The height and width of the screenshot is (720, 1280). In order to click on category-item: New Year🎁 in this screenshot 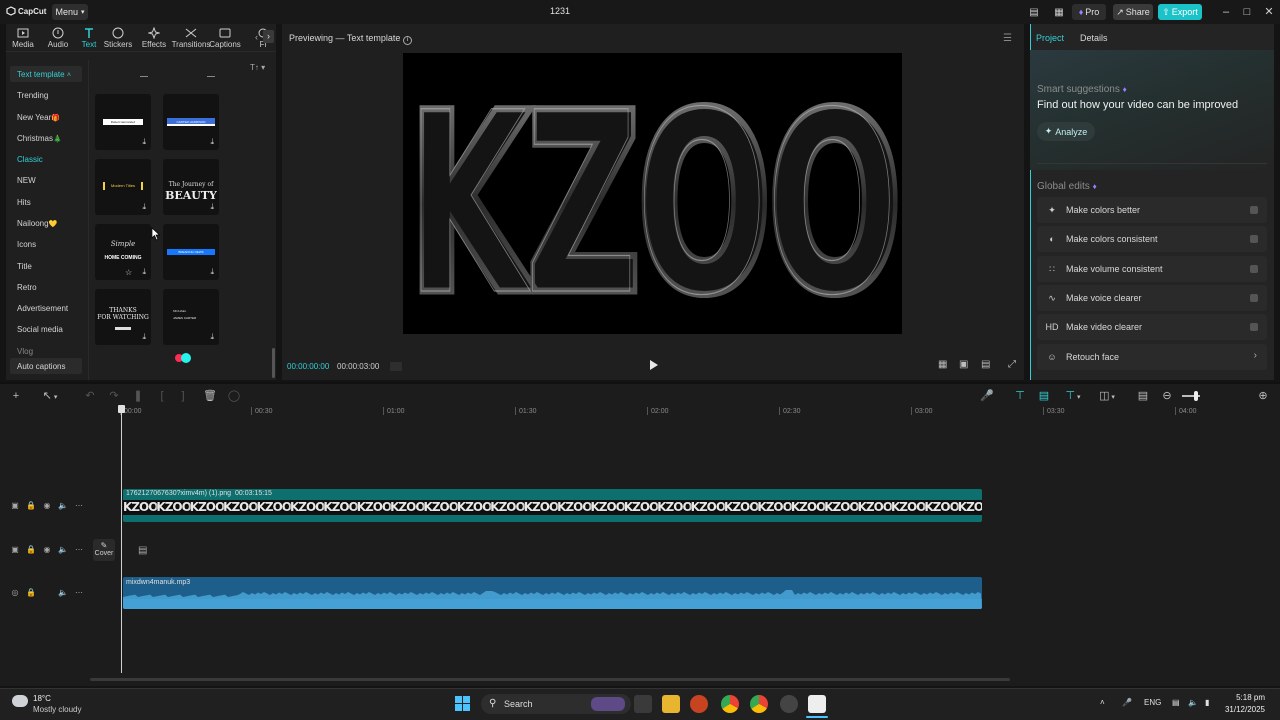, I will do `click(38, 117)`.